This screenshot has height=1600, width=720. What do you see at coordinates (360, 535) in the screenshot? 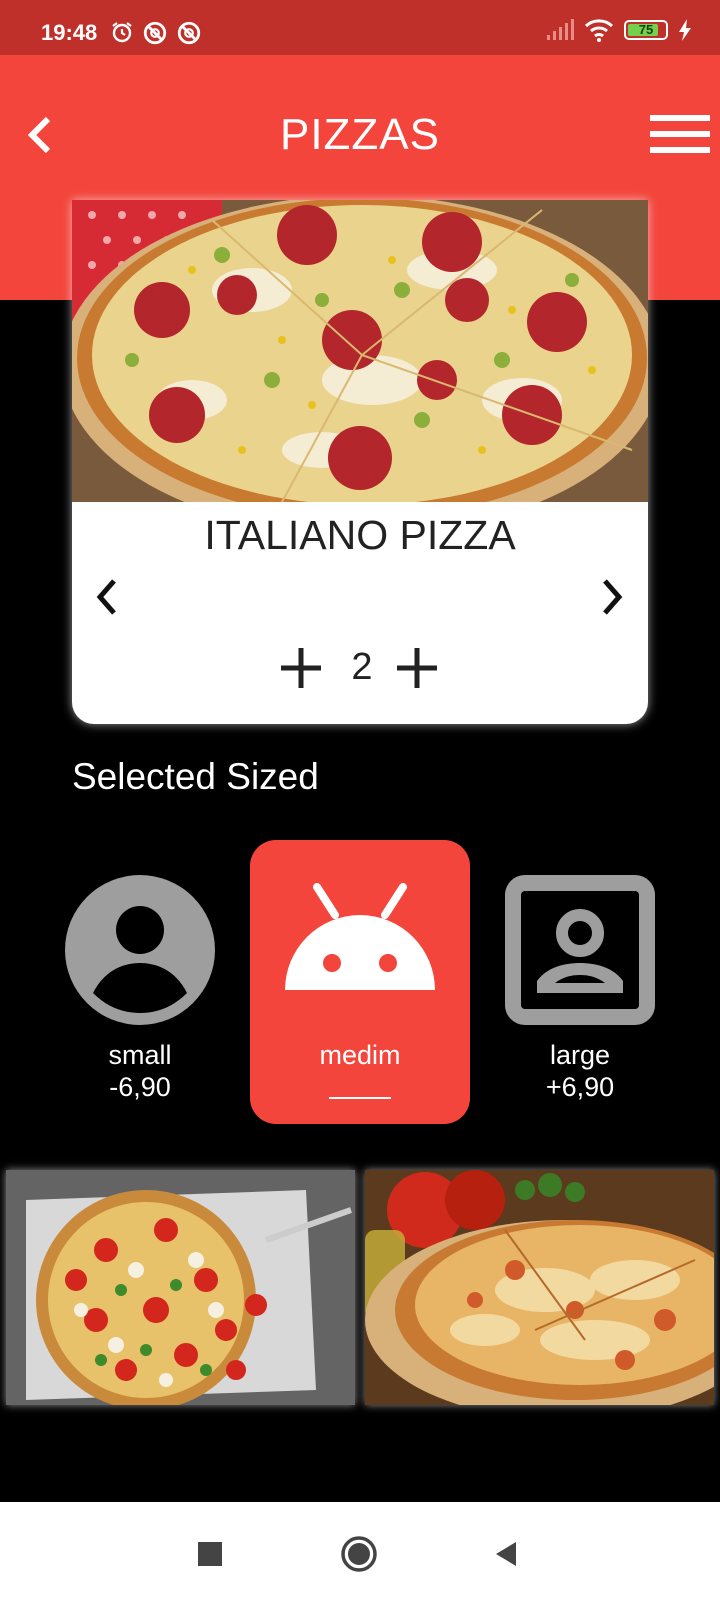
I see `product-name: ITALIANO PIZZA` at bounding box center [360, 535].